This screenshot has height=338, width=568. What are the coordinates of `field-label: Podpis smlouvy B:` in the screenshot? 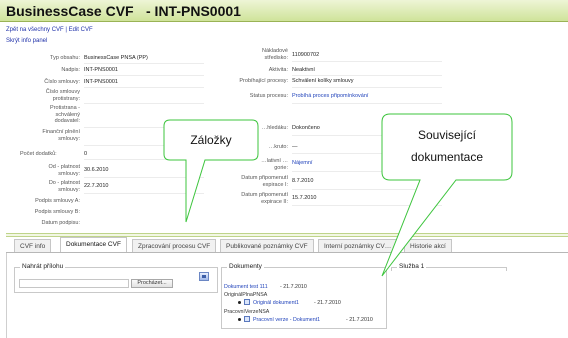 It's located at (57, 212).